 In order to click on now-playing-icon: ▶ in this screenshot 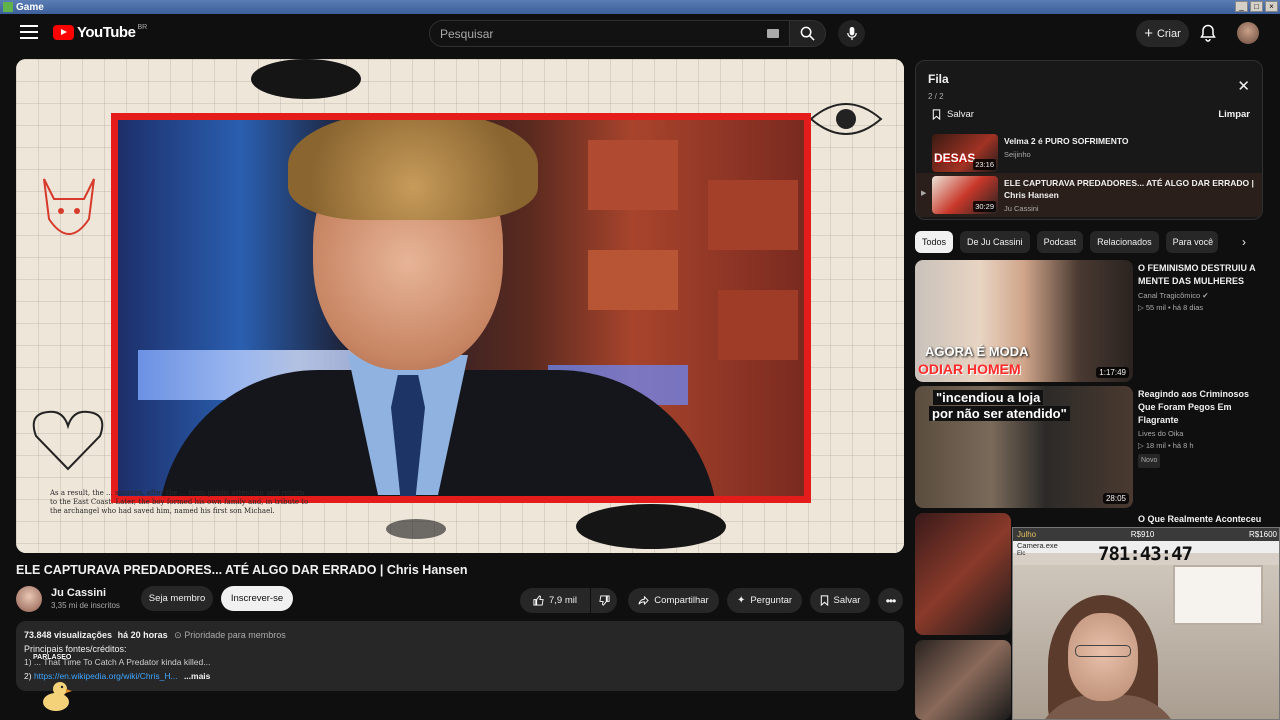, I will do `click(924, 193)`.